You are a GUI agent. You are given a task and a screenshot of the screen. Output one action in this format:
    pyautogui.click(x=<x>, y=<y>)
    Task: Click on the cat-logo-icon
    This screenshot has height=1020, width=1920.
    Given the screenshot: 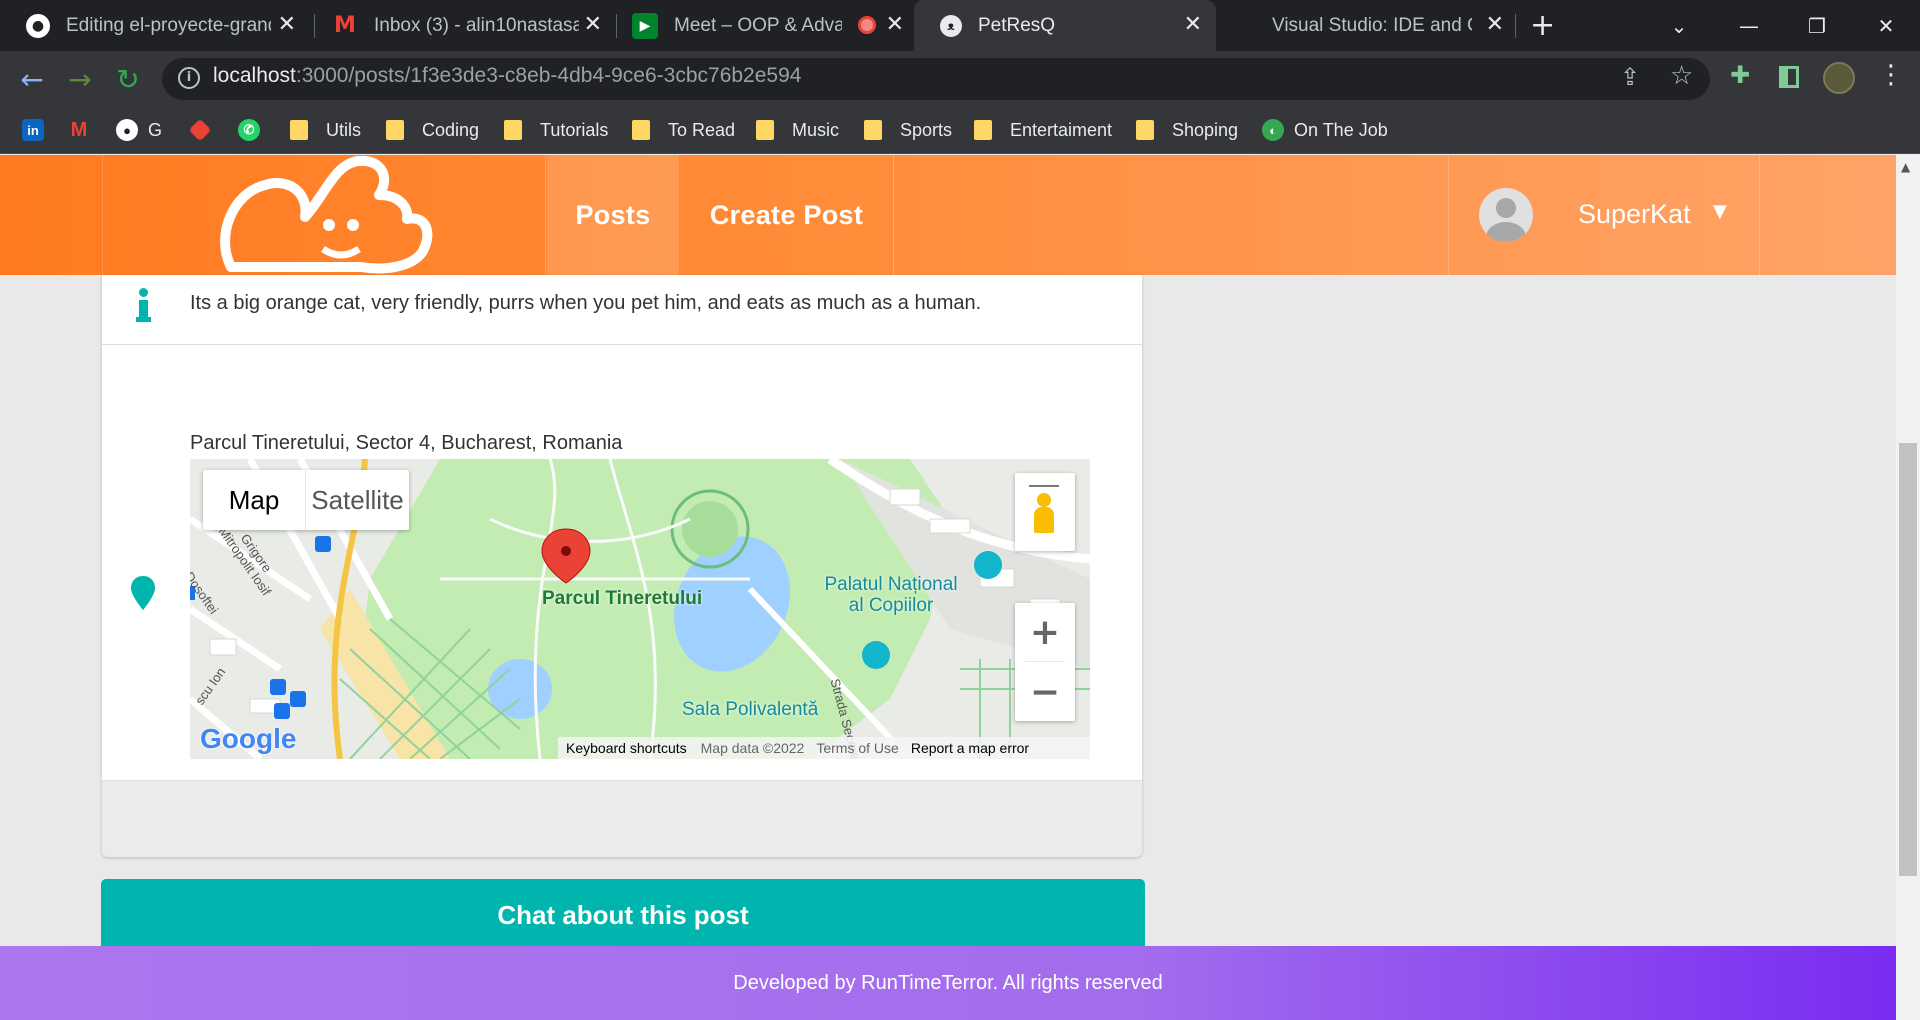 What is the action you would take?
    pyautogui.click(x=326, y=214)
    